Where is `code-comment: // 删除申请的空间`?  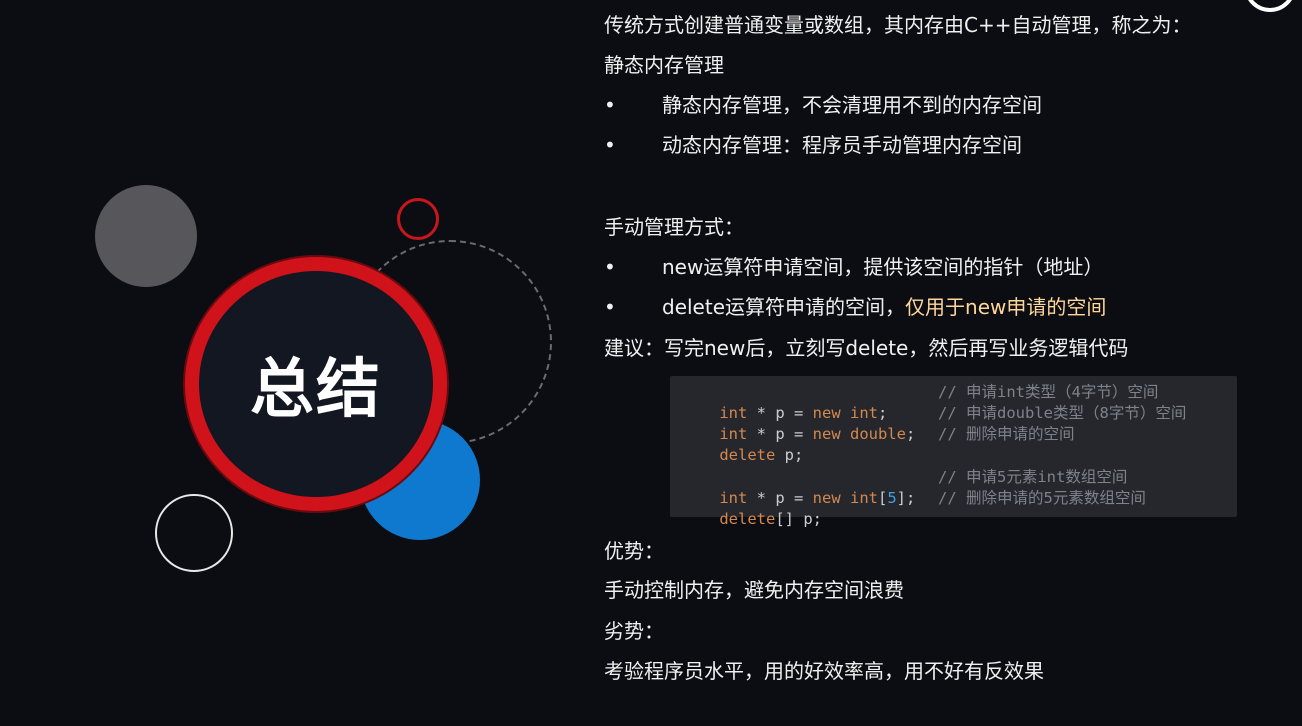
code-comment: // 删除申请的空间 is located at coordinates (1006, 434).